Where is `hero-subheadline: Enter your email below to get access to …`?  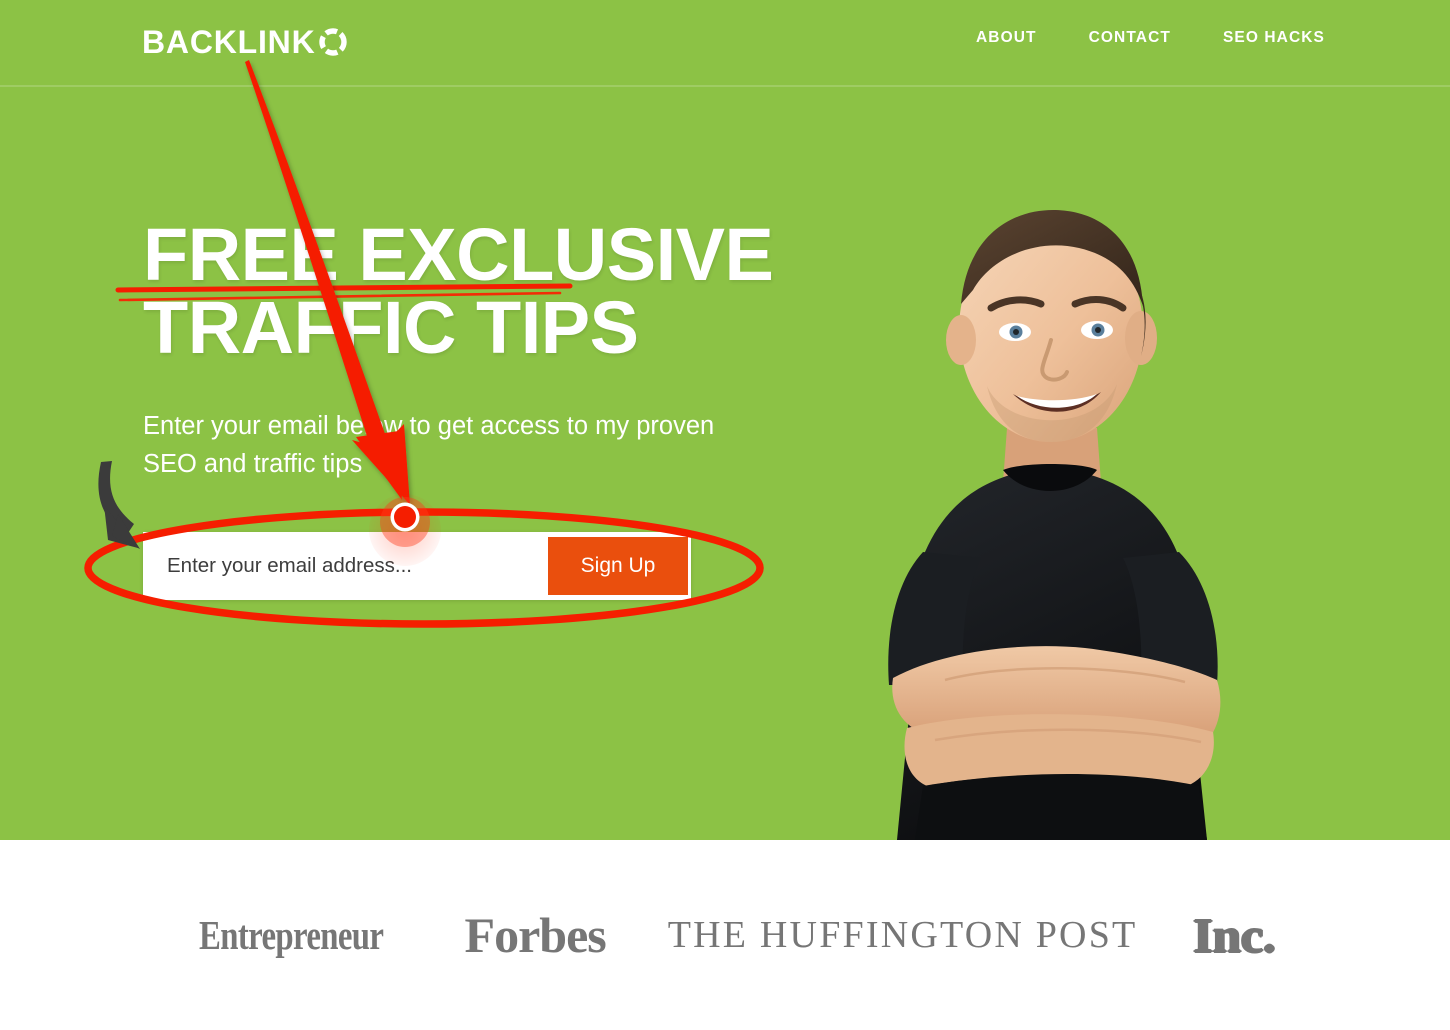 hero-subheadline: Enter your email below to get access to … is located at coordinates (429, 445).